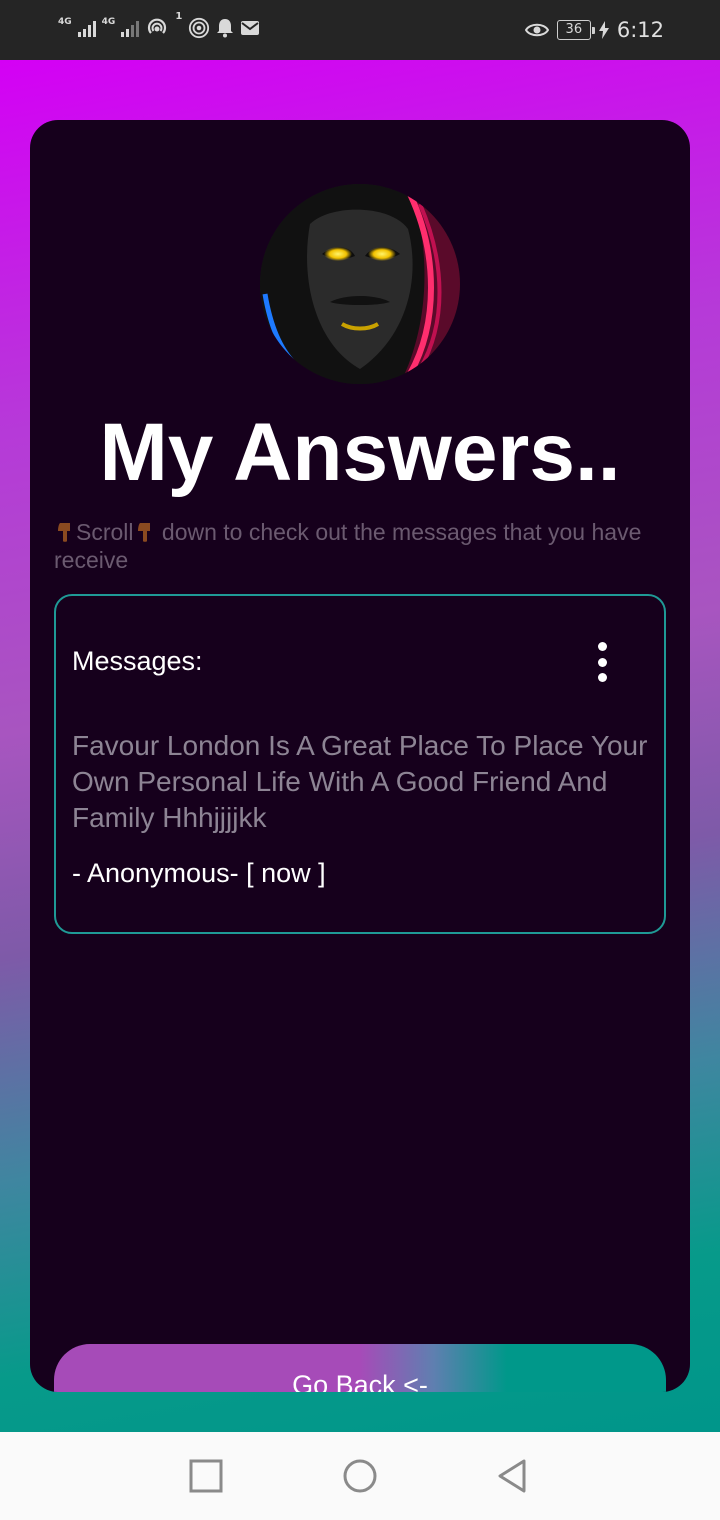 The width and height of the screenshot is (720, 1520). I want to click on status-right: 36 6:12, so click(594, 30).